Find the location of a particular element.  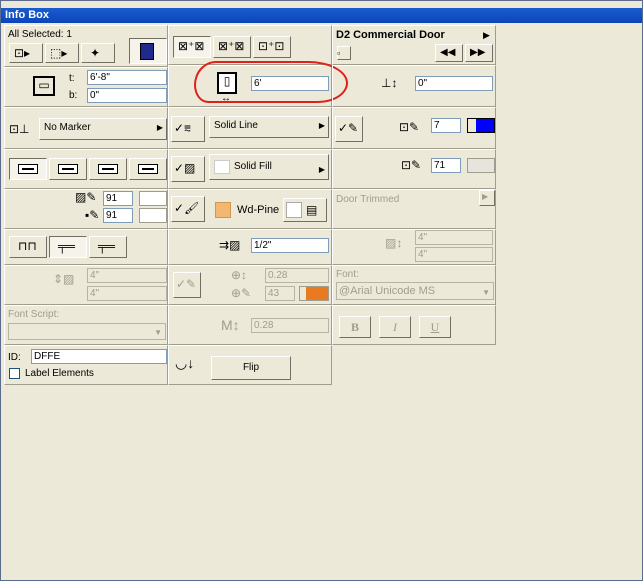

line-pen-pane: ✓✎ ⊡✎ is located at coordinates (414, 128).